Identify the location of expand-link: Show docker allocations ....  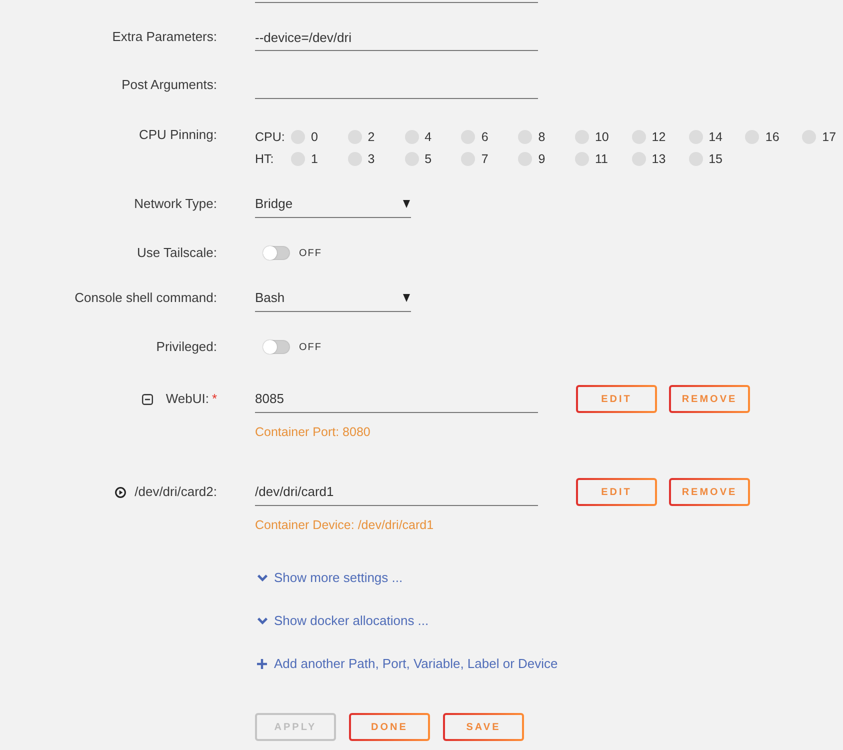
(351, 621).